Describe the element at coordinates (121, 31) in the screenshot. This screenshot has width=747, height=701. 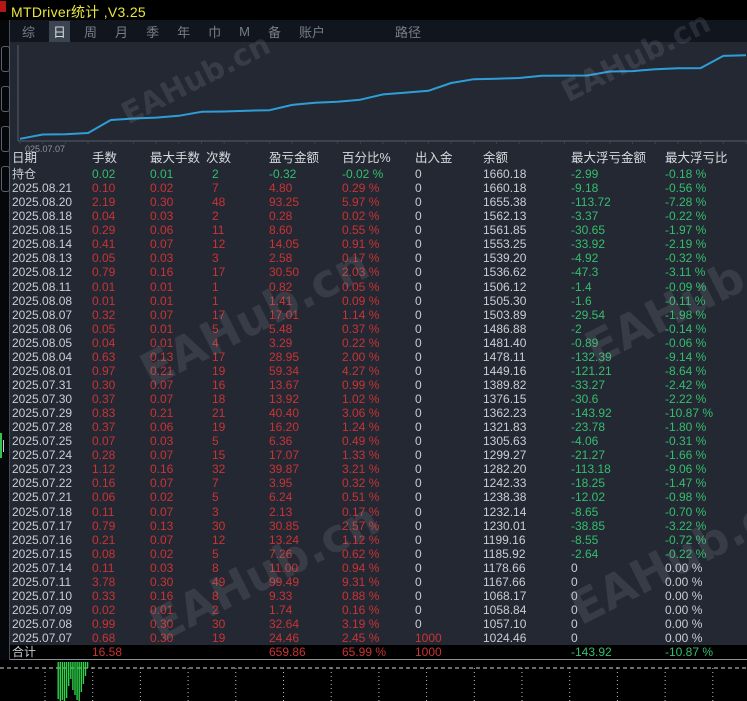
I see `menu-item-month: 月` at that location.